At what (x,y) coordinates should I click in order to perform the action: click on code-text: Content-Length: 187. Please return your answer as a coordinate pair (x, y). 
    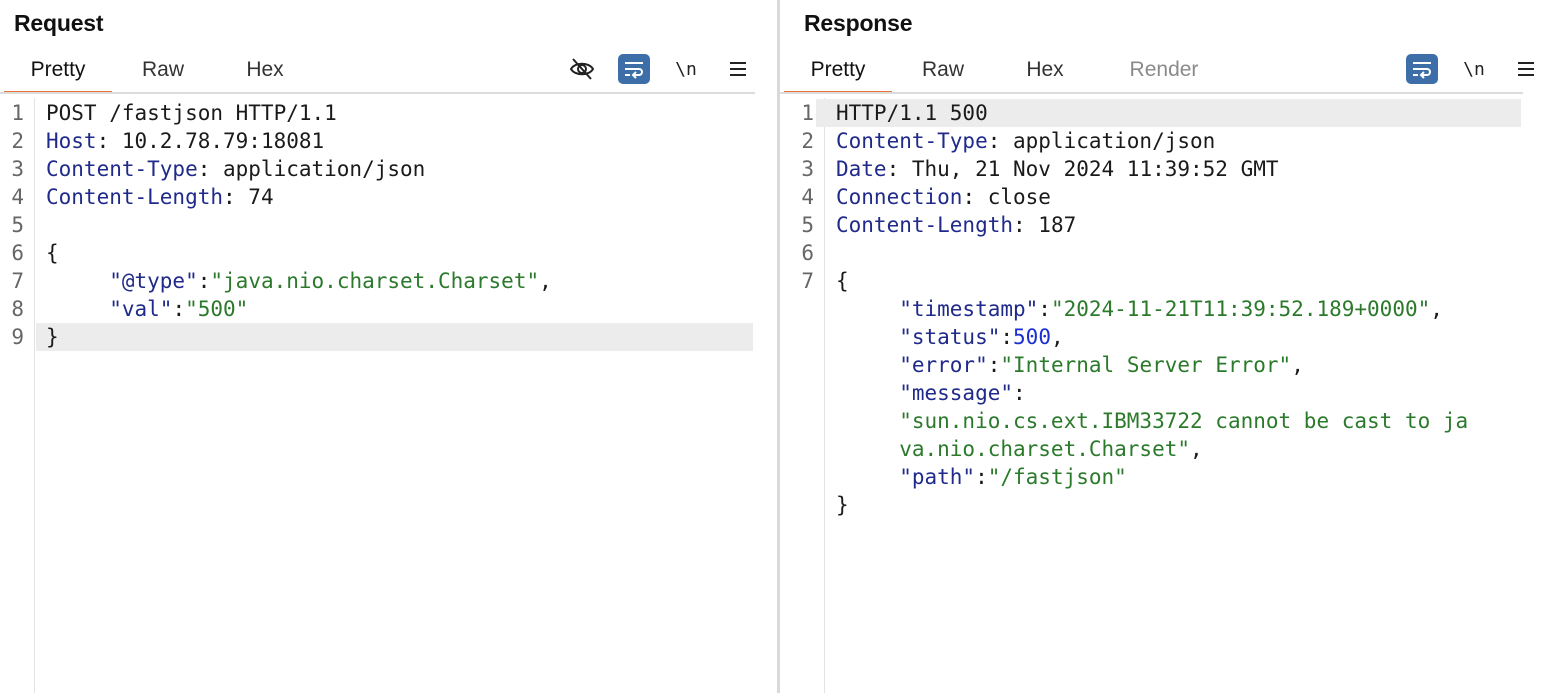
    Looking at the image, I should click on (956, 225).